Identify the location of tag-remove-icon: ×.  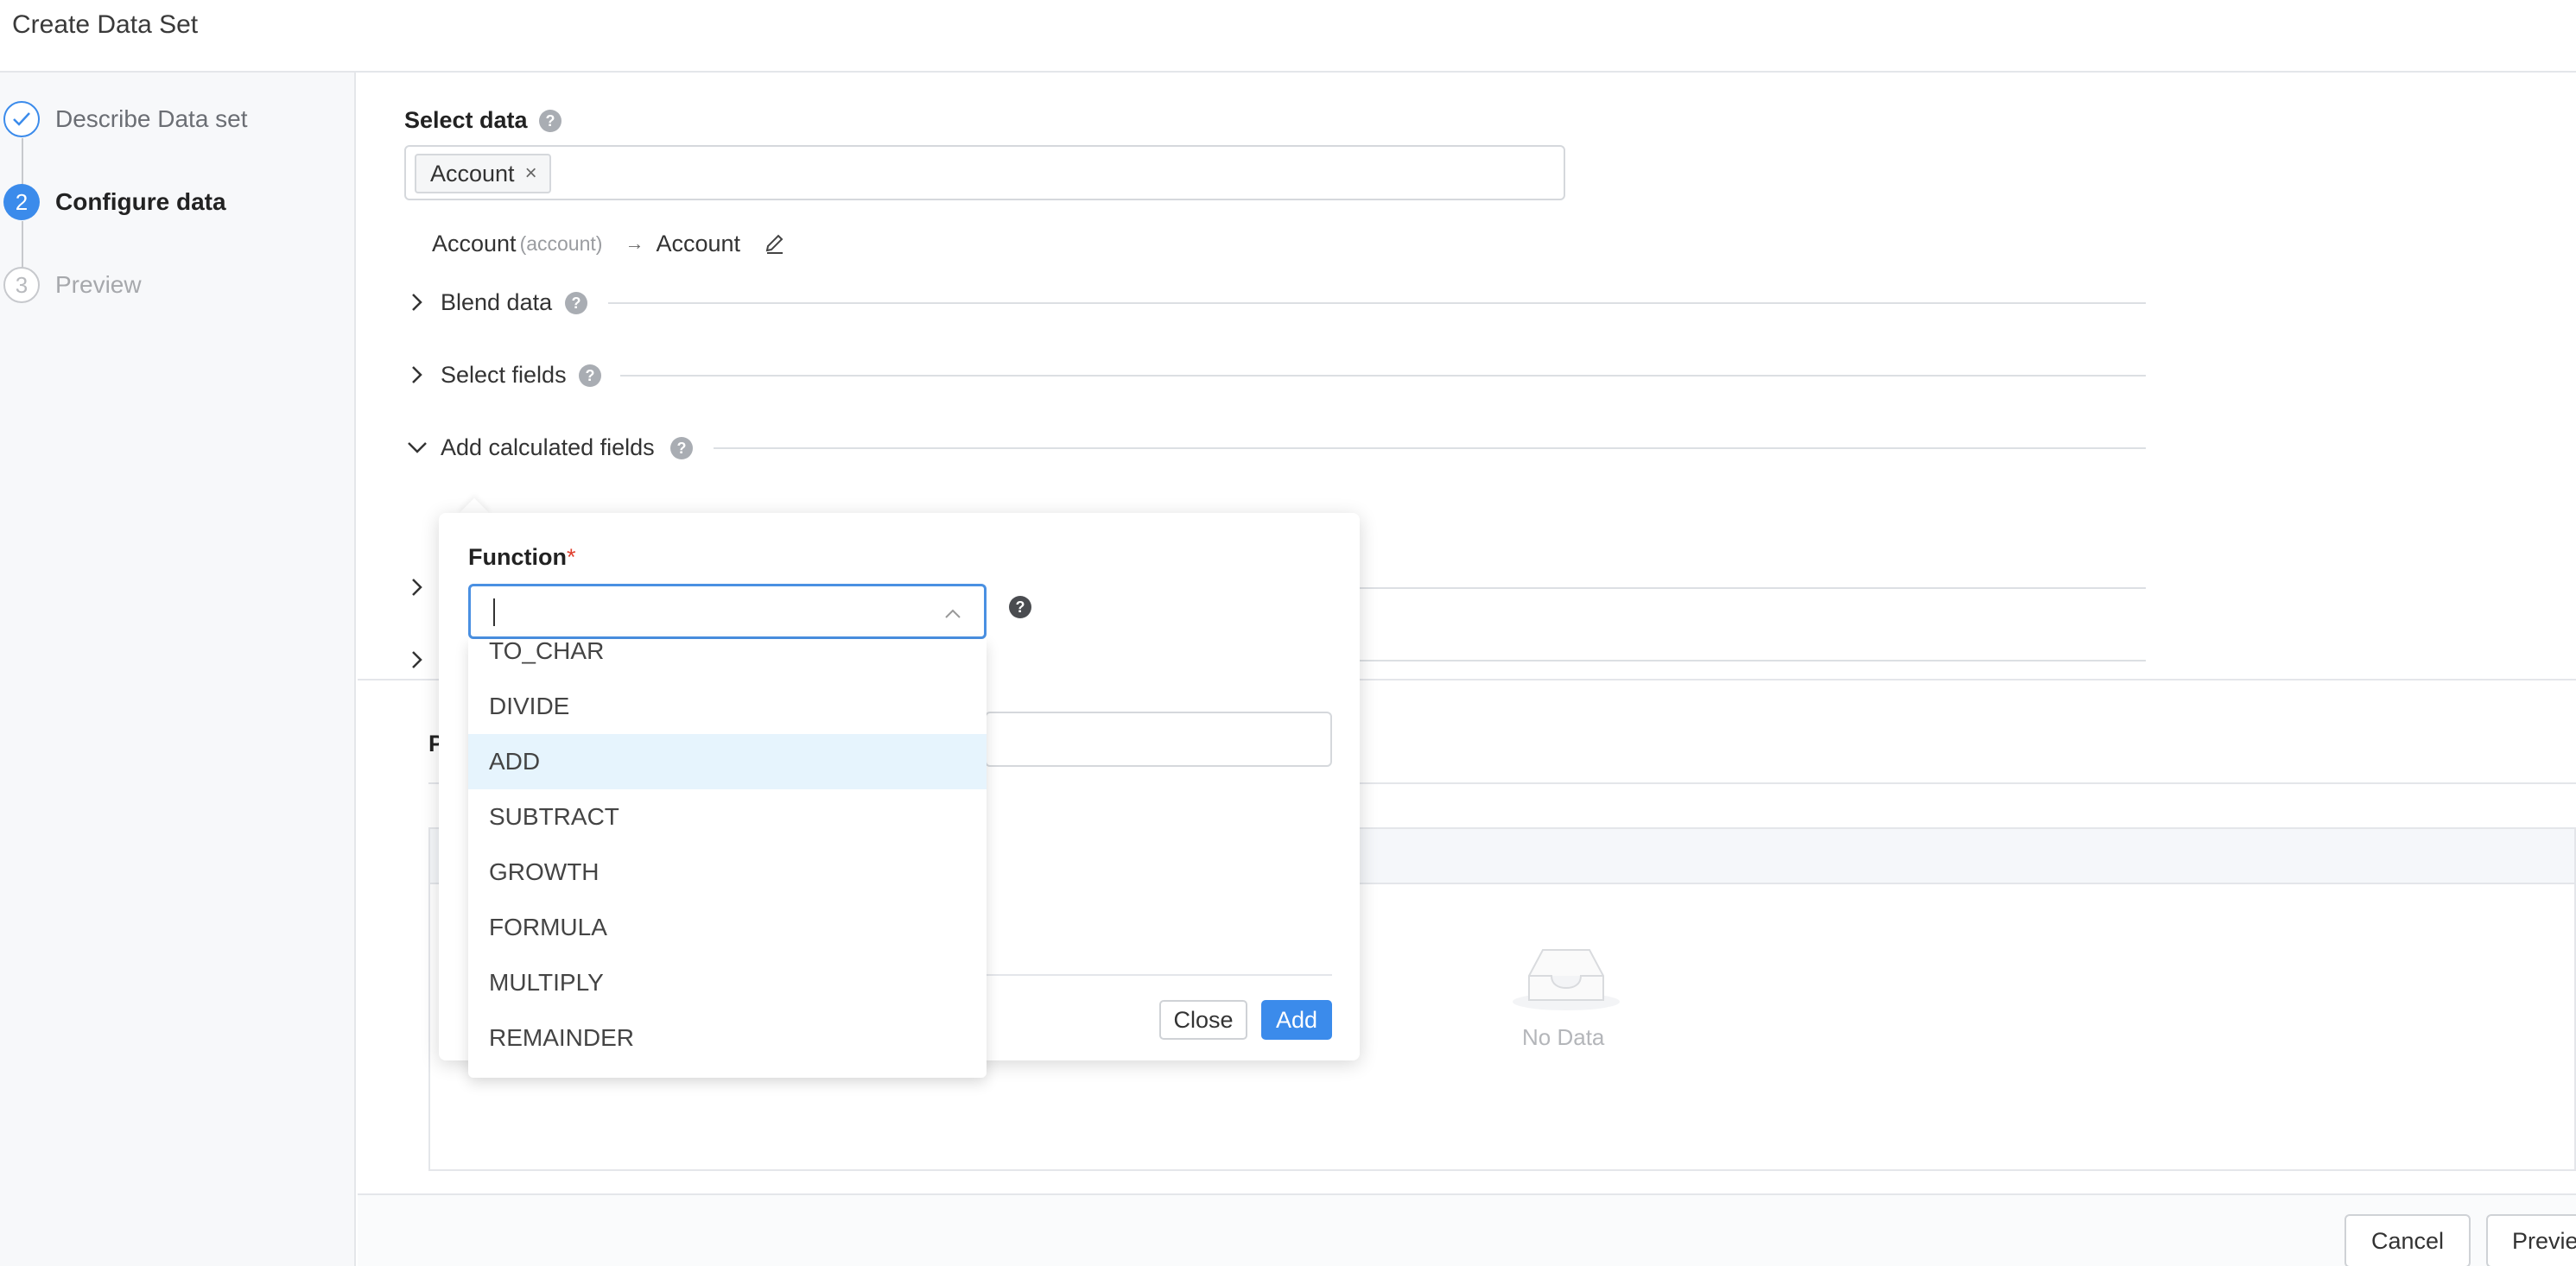
(531, 173).